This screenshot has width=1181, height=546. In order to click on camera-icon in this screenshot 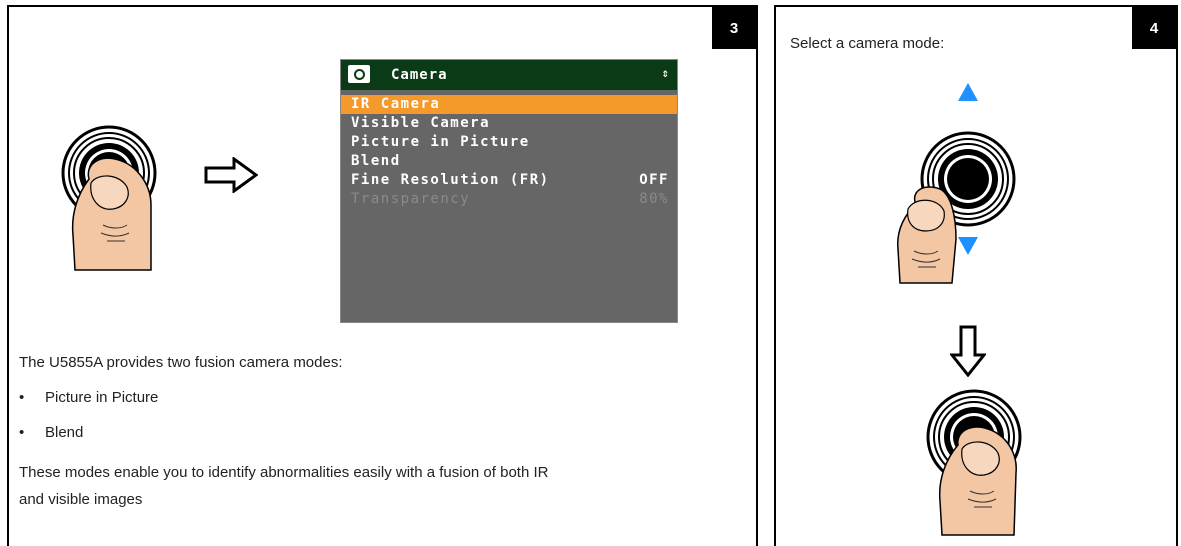, I will do `click(359, 74)`.